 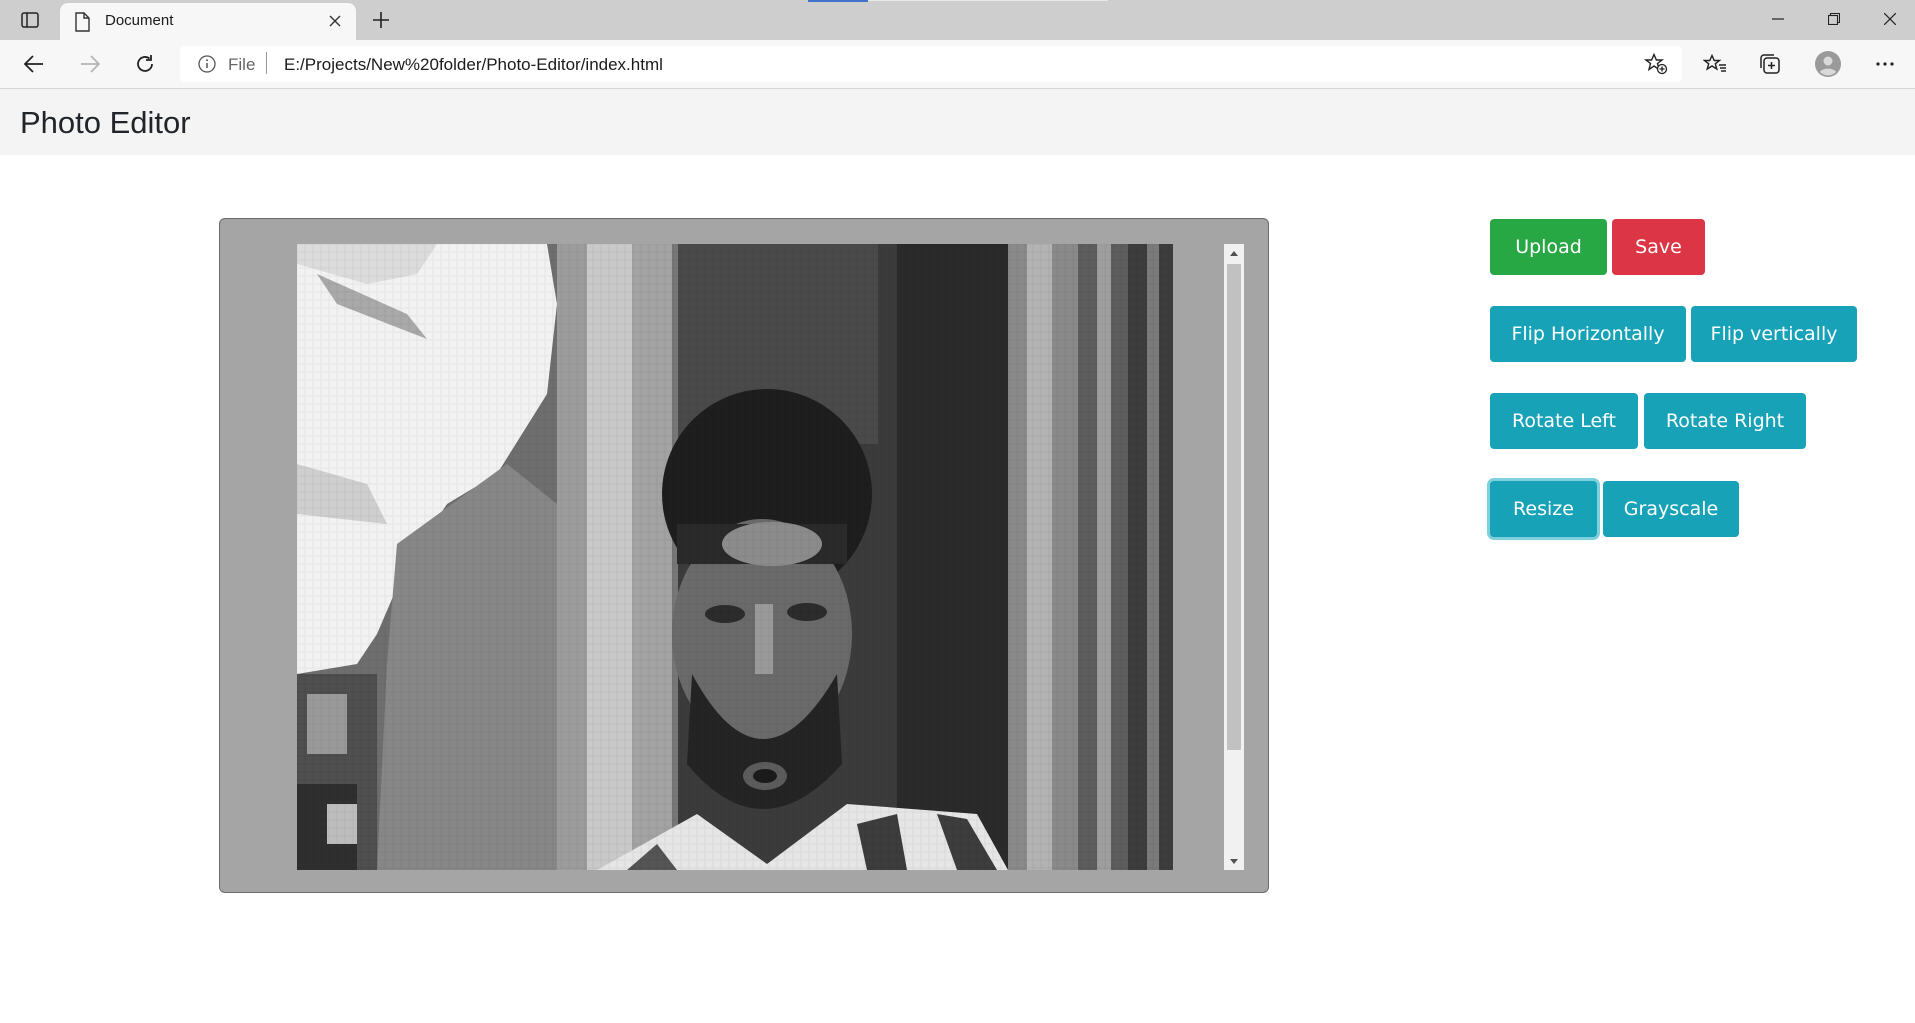 What do you see at coordinates (1656, 64) in the screenshot?
I see `add-favorite-icon` at bounding box center [1656, 64].